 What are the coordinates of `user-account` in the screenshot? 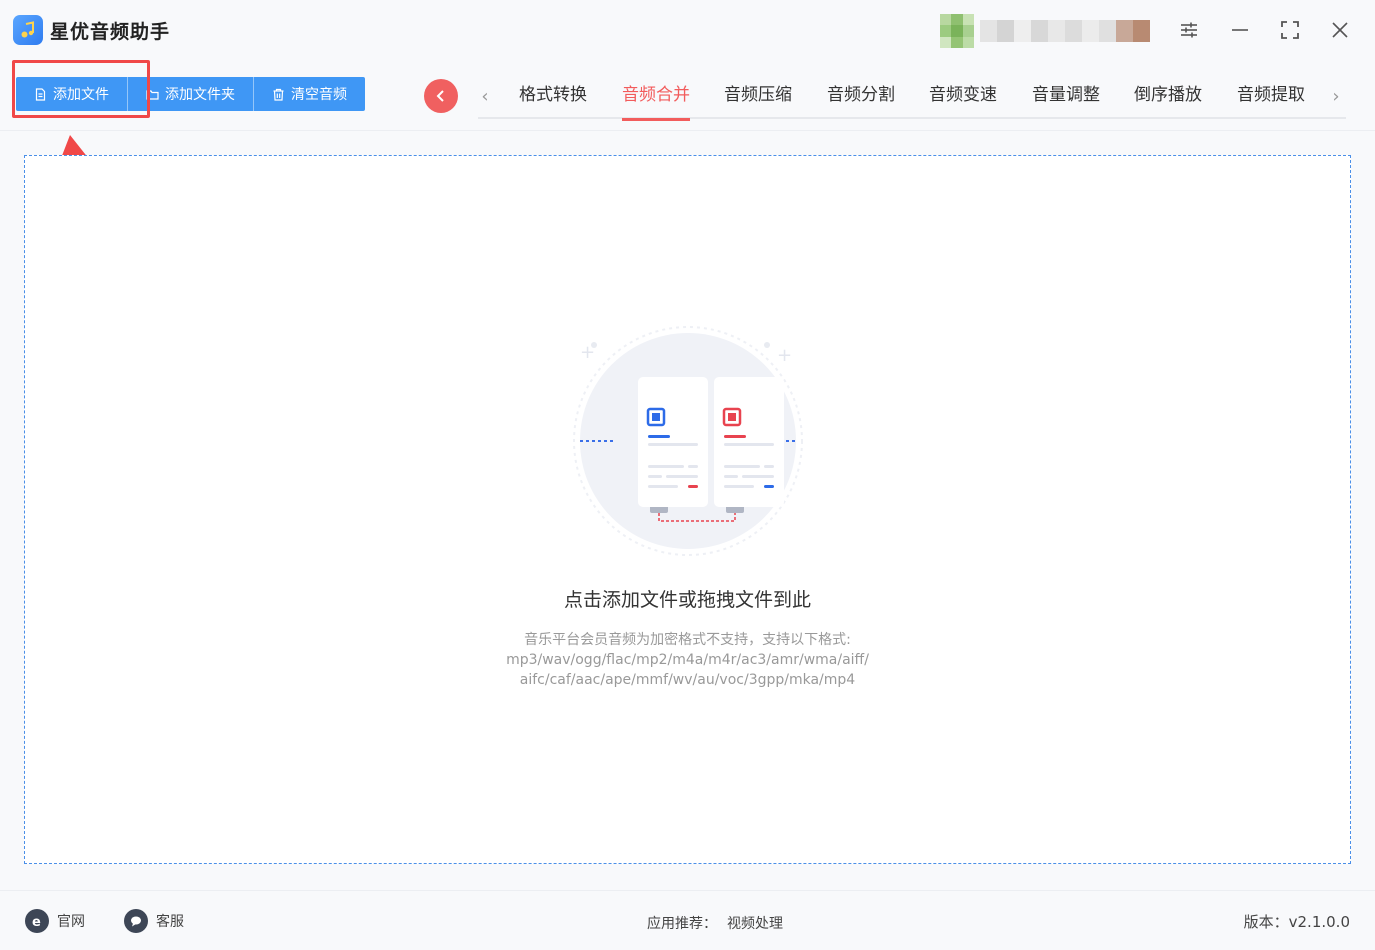 It's located at (1047, 32).